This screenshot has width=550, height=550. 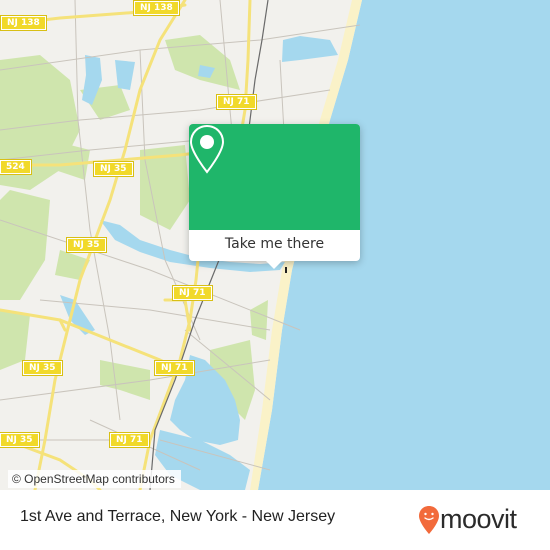 I want to click on moovit-pin-icon, so click(x=429, y=520).